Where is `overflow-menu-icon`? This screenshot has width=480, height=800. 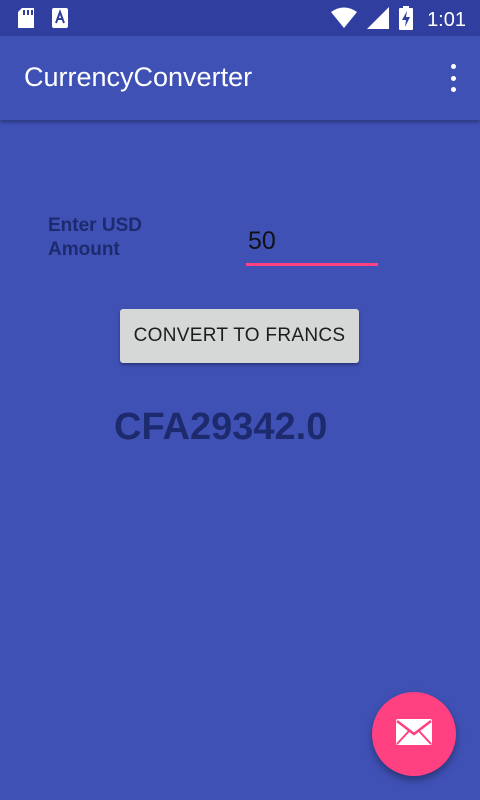
overflow-menu-icon is located at coordinates (453, 78).